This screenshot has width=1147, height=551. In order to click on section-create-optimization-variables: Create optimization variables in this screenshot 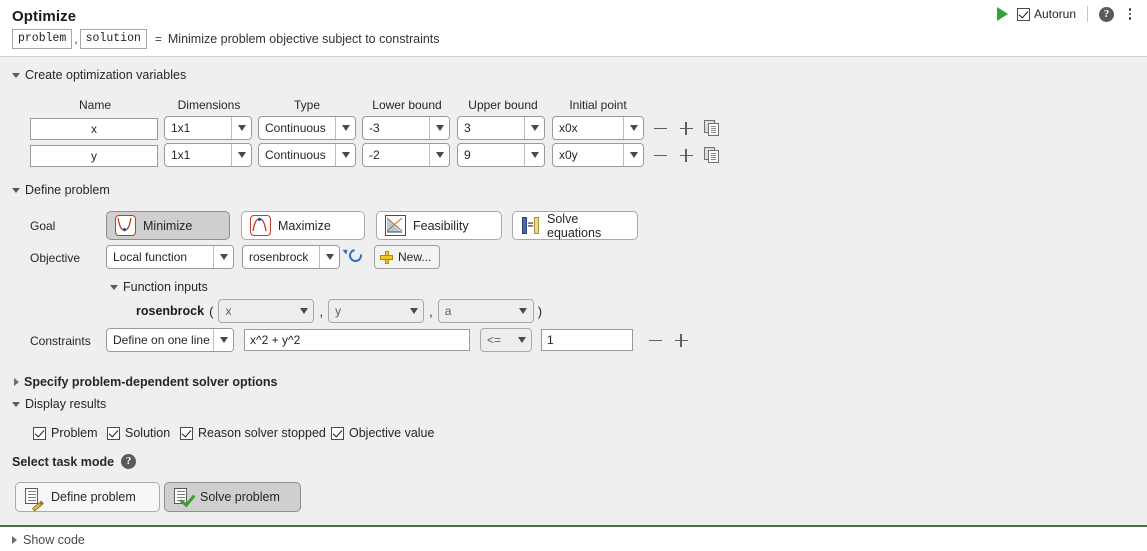, I will do `click(99, 75)`.